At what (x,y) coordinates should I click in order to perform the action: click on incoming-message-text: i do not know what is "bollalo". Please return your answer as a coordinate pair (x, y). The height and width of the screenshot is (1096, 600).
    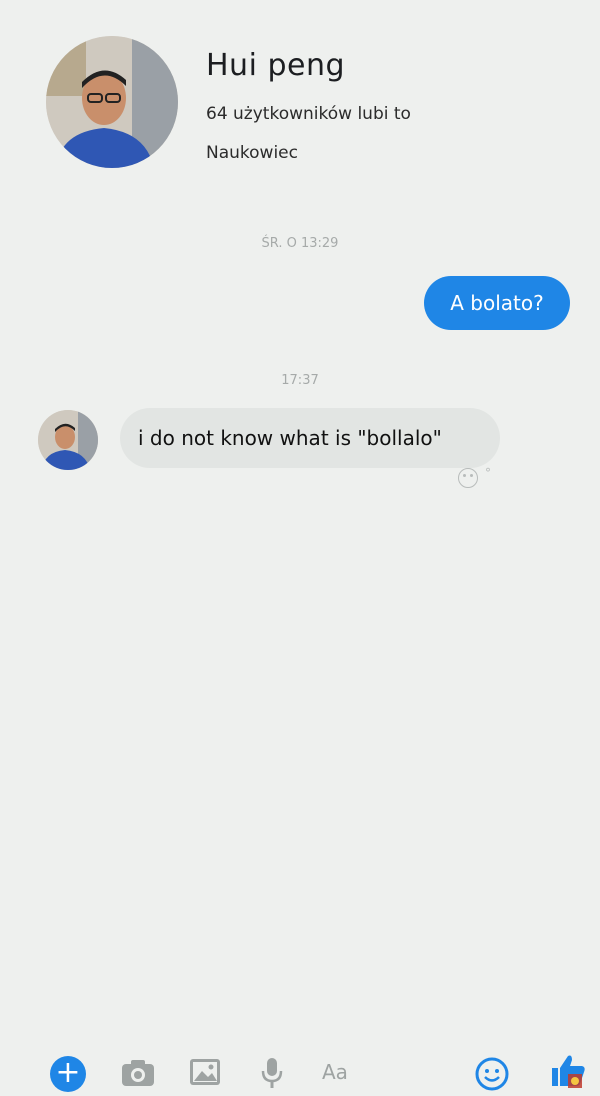
    Looking at the image, I should click on (290, 438).